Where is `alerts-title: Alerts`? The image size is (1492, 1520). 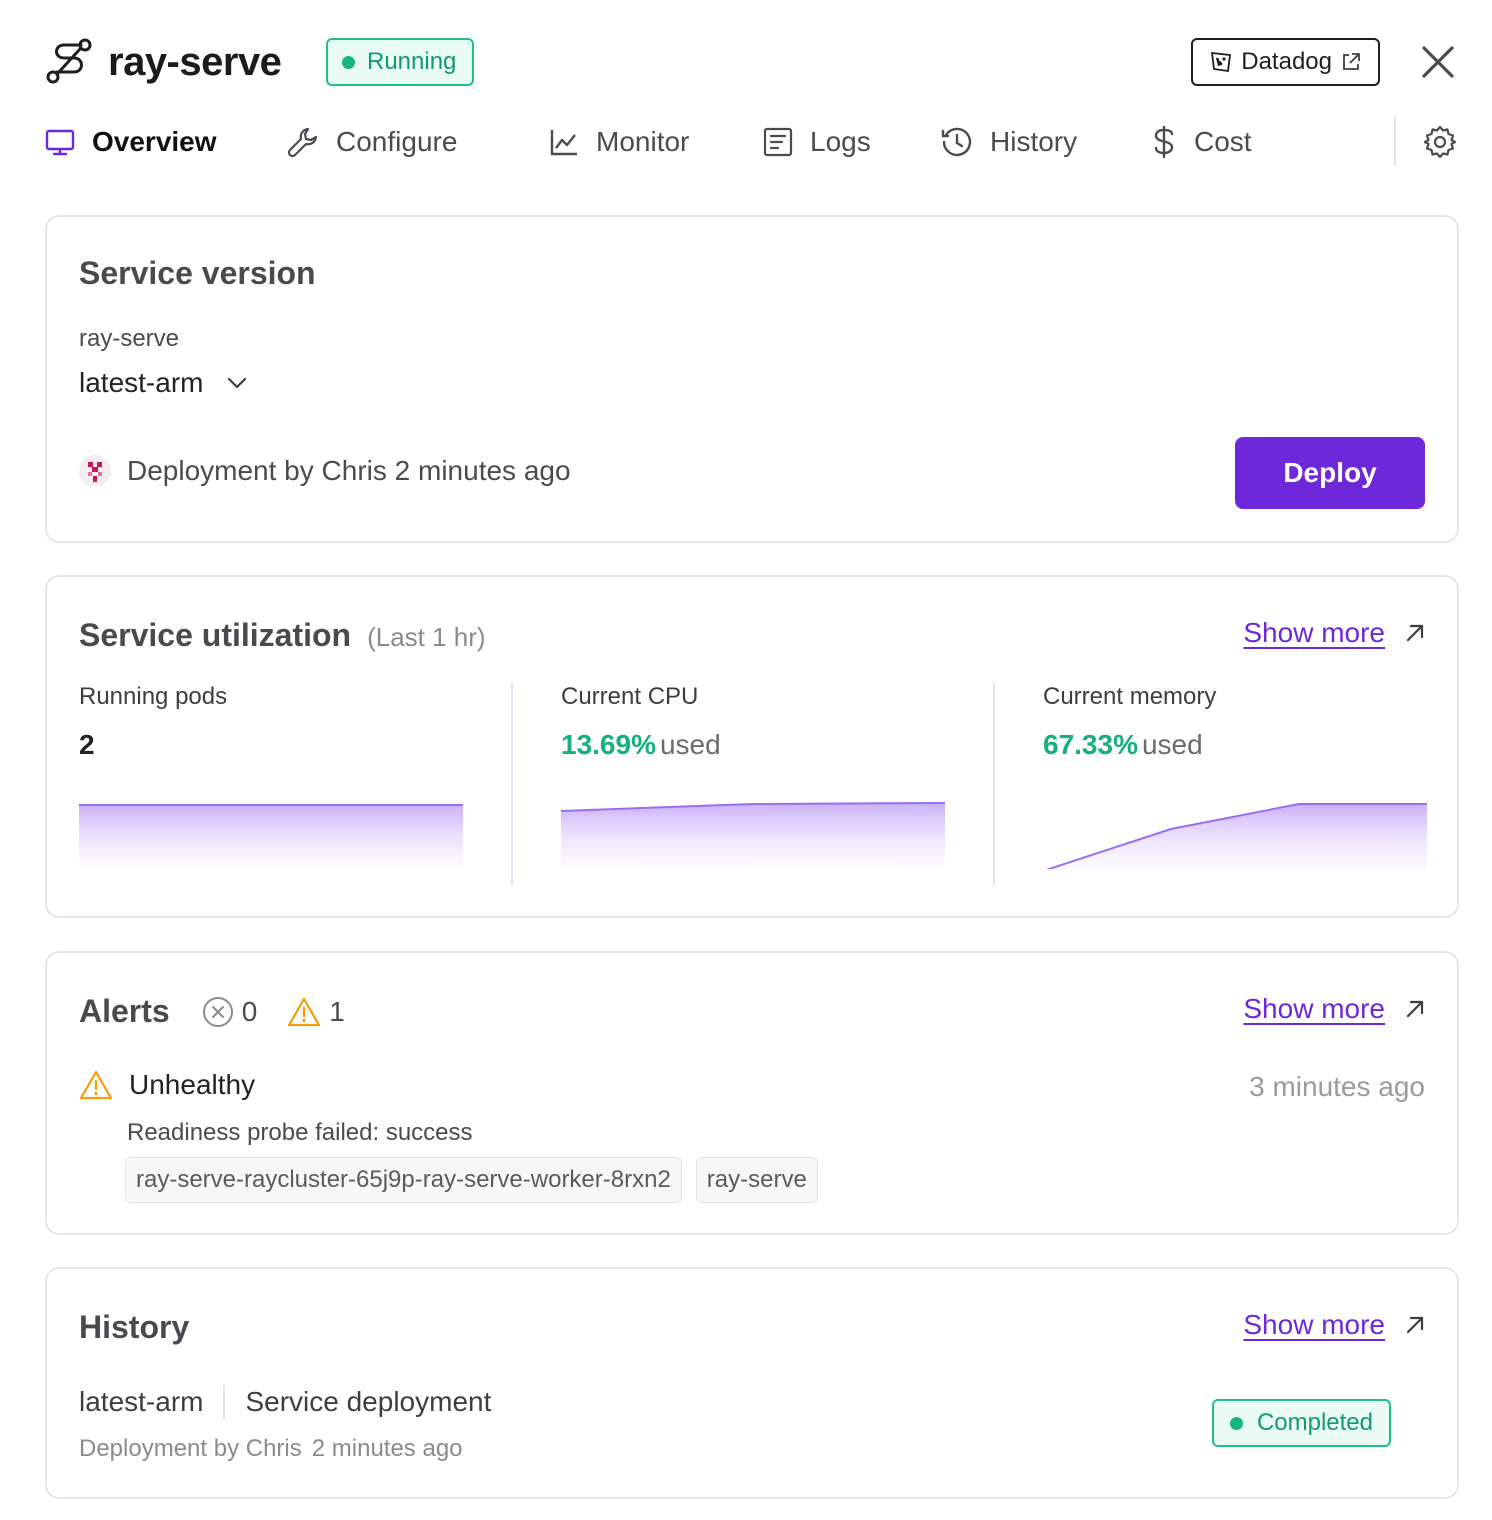 alerts-title: Alerts is located at coordinates (124, 1011).